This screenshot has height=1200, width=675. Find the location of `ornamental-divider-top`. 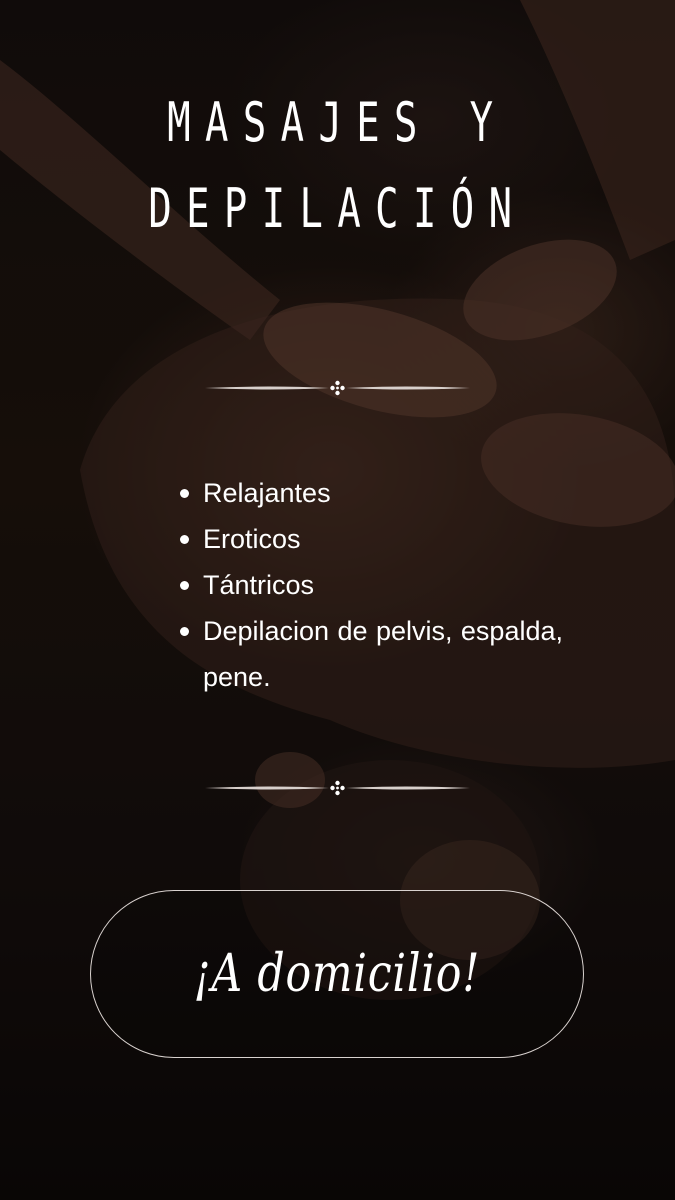

ornamental-divider-top is located at coordinates (337, 388).